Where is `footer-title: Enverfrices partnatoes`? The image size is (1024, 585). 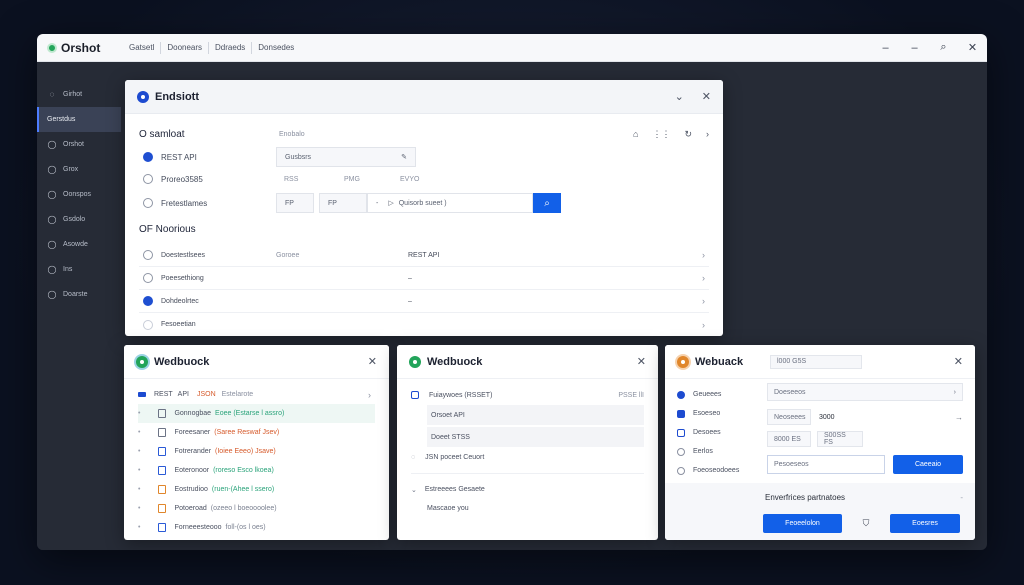 footer-title: Enverfrices partnatoes is located at coordinates (805, 497).